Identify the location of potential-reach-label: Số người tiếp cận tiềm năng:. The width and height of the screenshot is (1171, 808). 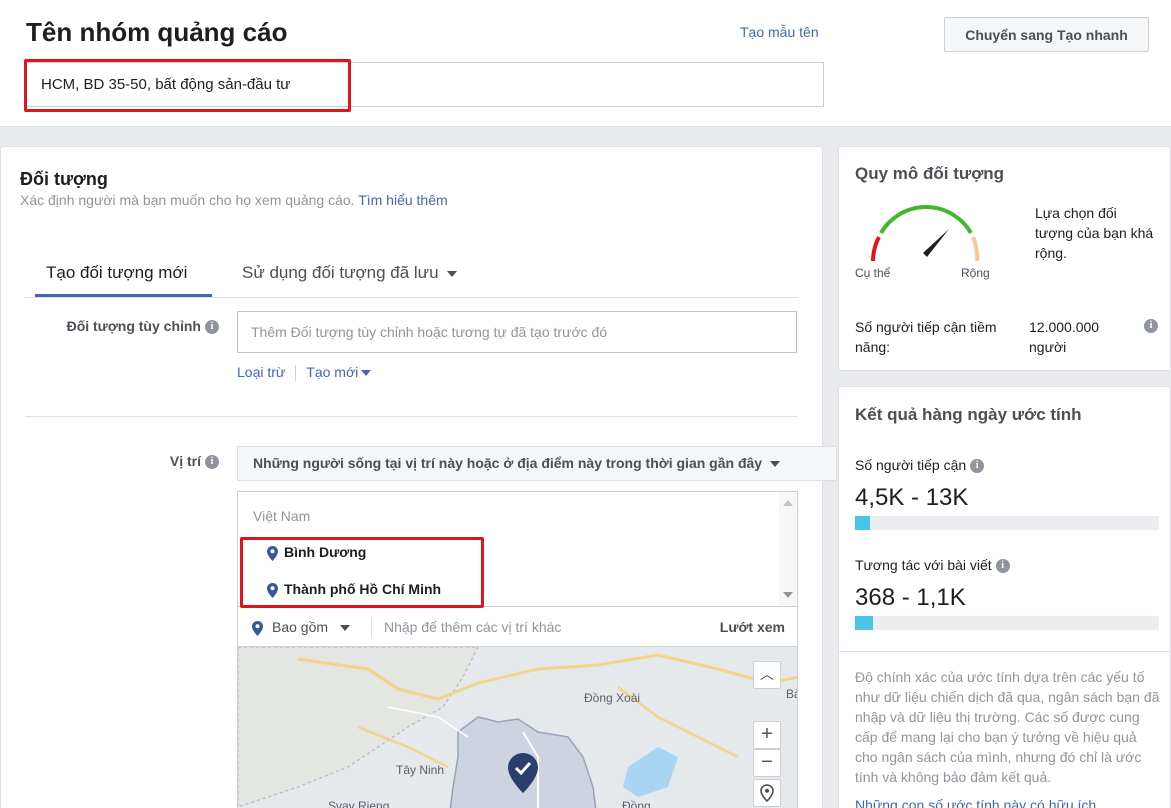
(926, 337).